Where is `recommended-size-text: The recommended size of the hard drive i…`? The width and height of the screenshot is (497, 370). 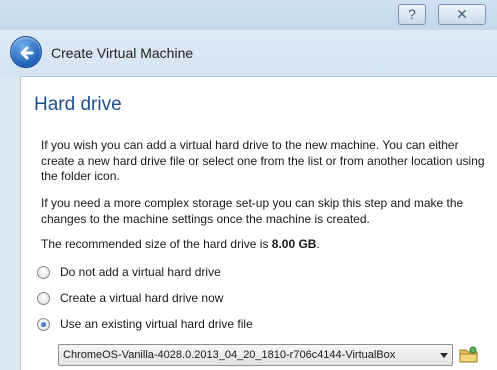
recommended-size-text: The recommended size of the hard drive i… is located at coordinates (180, 244).